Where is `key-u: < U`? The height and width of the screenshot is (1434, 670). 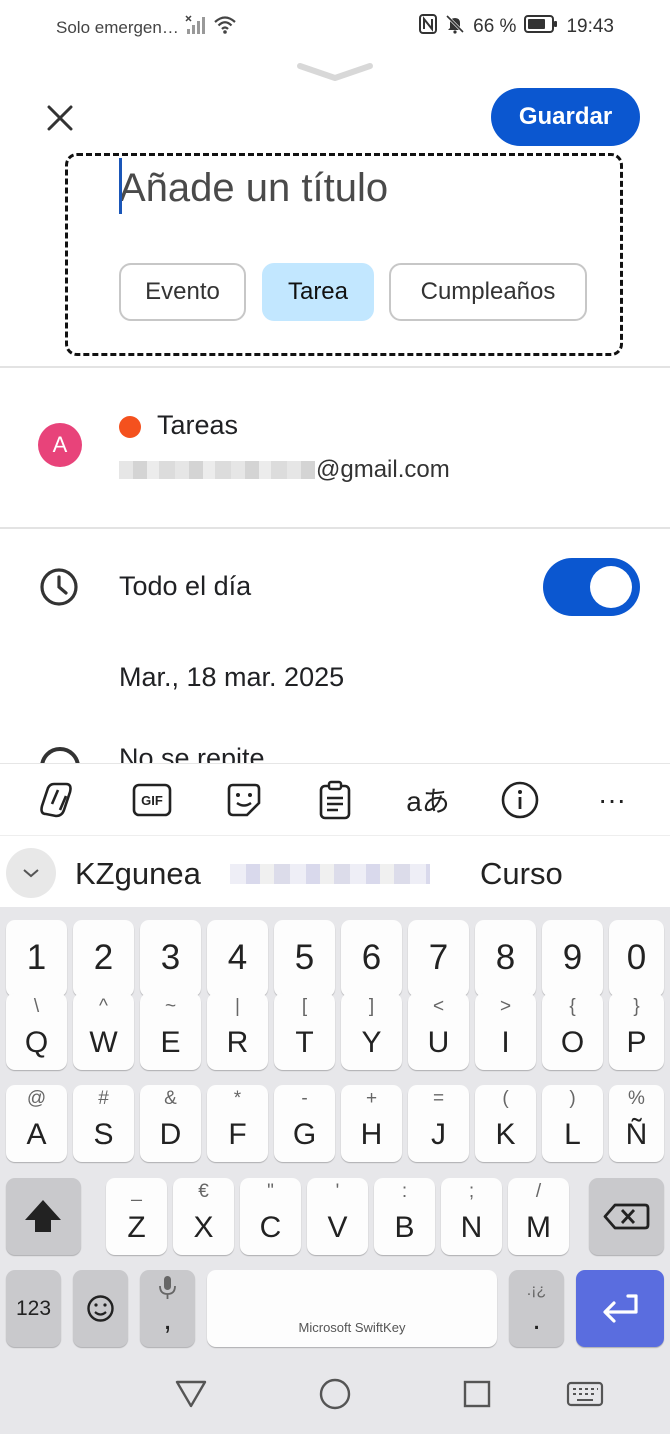 key-u: < U is located at coordinates (438, 1031).